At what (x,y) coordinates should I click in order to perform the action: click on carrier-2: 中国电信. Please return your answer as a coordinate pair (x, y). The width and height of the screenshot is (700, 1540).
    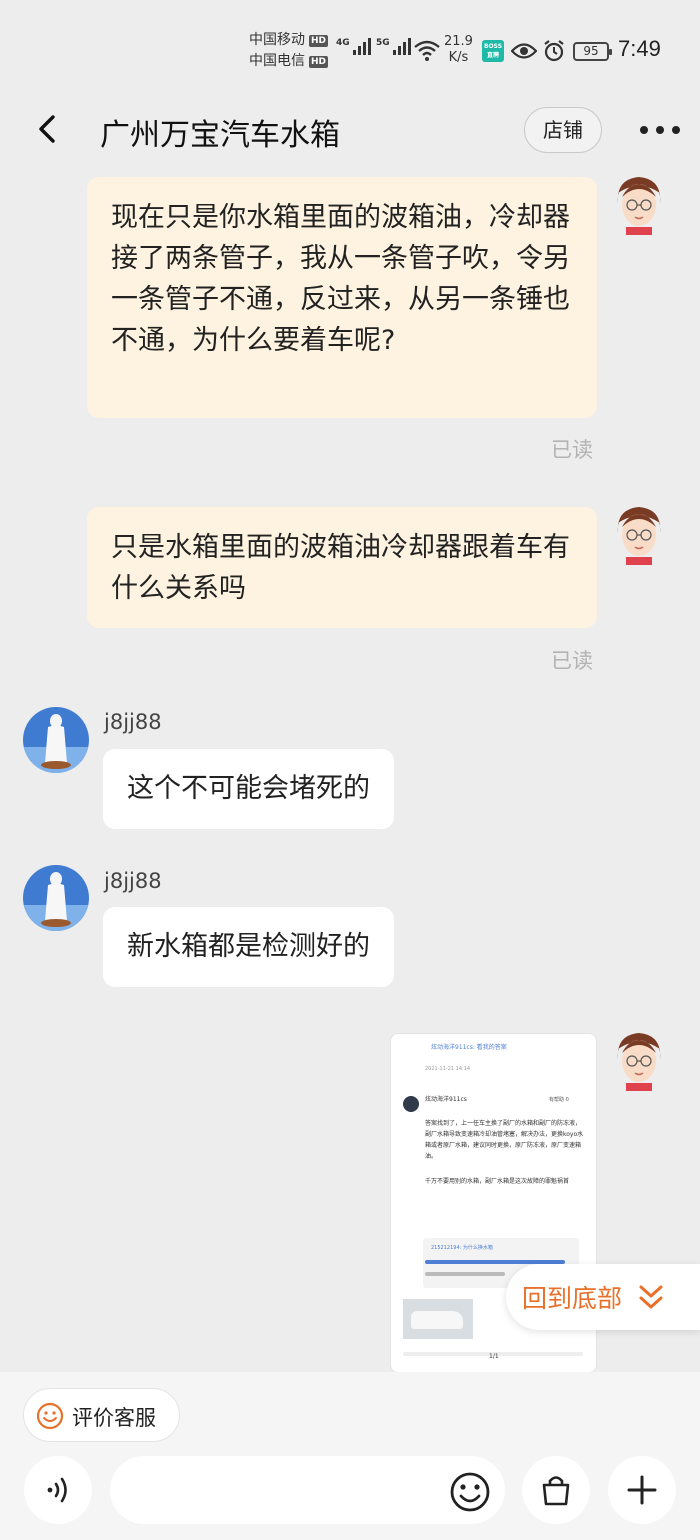
    Looking at the image, I should click on (277, 61).